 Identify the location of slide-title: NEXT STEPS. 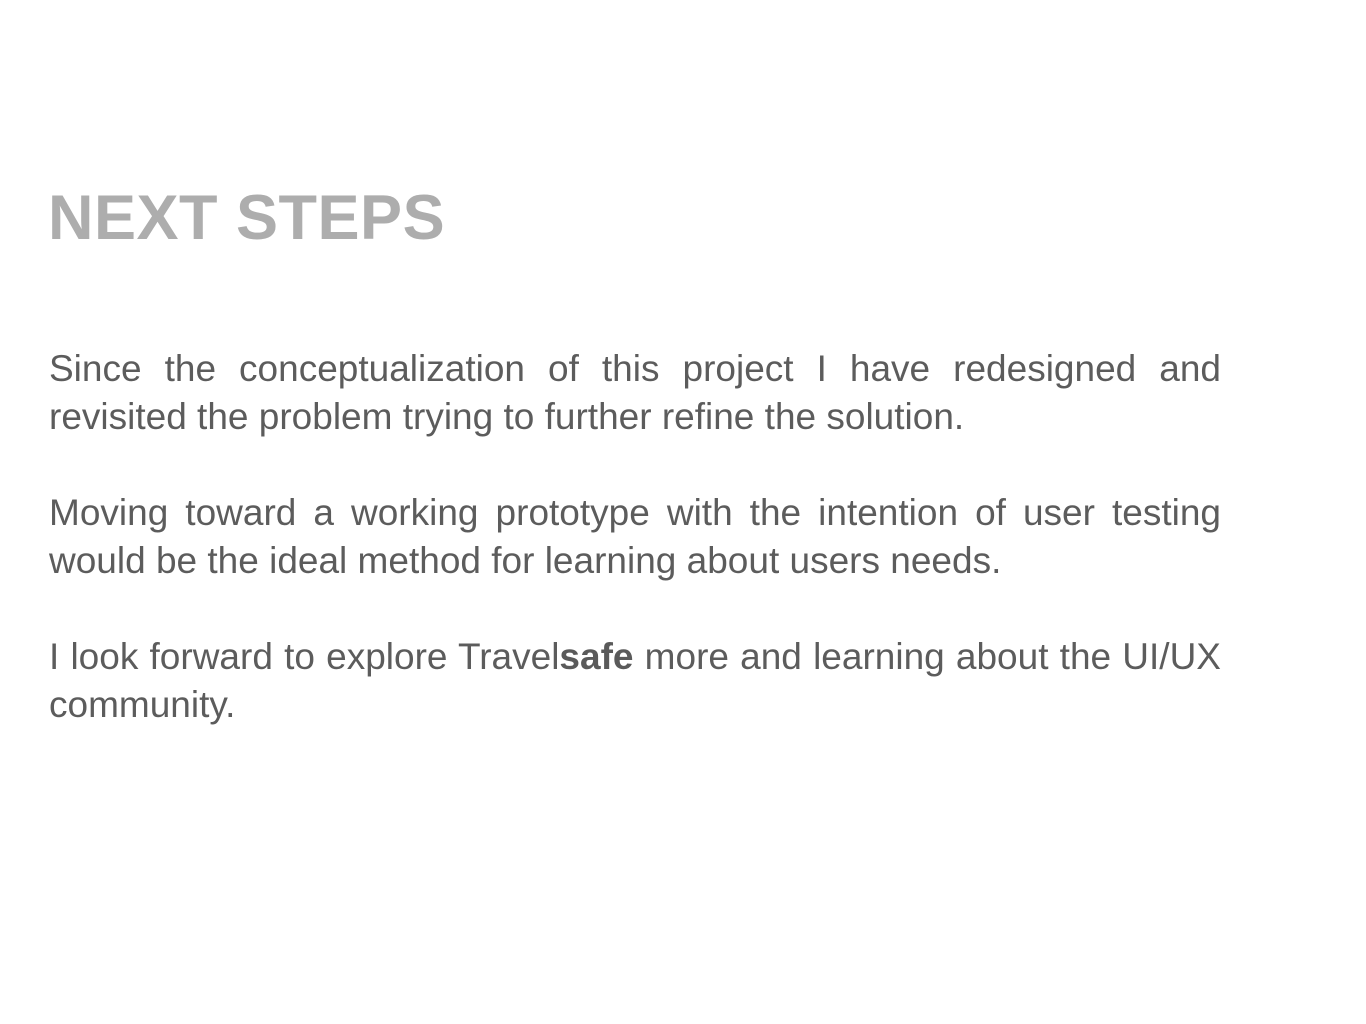
(247, 218).